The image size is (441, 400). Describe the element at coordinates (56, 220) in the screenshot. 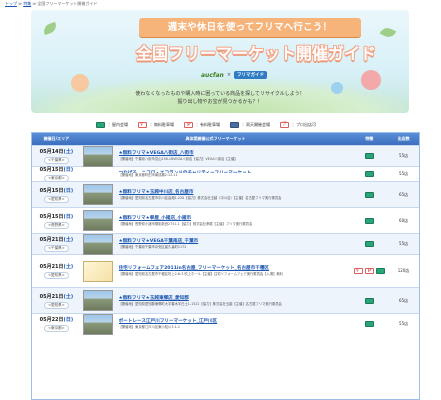

I see `date-cell: 05月15日(日) <長野県>` at that location.